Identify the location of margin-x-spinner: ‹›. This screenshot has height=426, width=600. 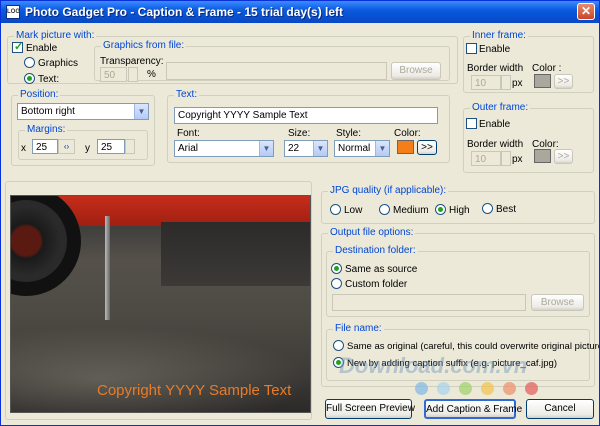
(66, 146).